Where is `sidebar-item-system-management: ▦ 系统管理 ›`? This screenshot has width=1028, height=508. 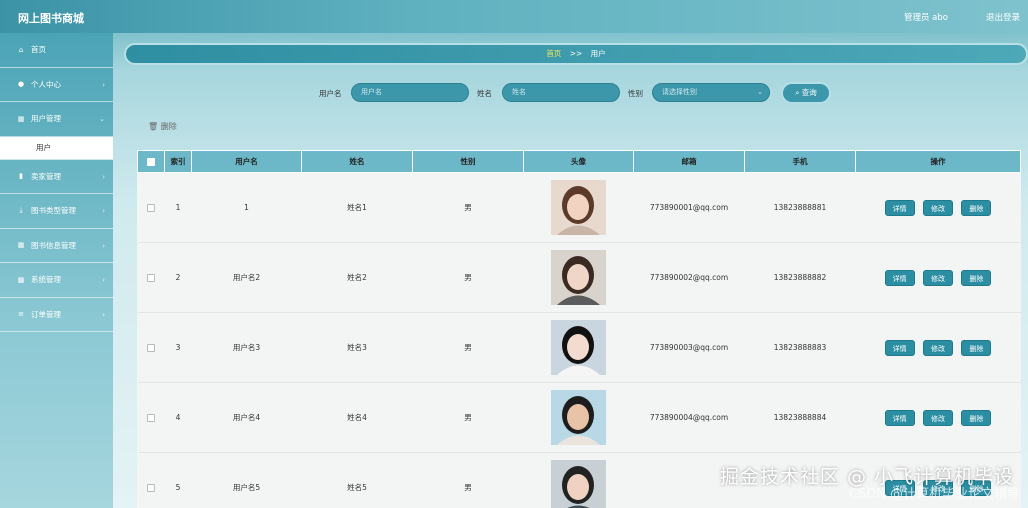
sidebar-item-system-management: ▦ 系统管理 › is located at coordinates (56, 280).